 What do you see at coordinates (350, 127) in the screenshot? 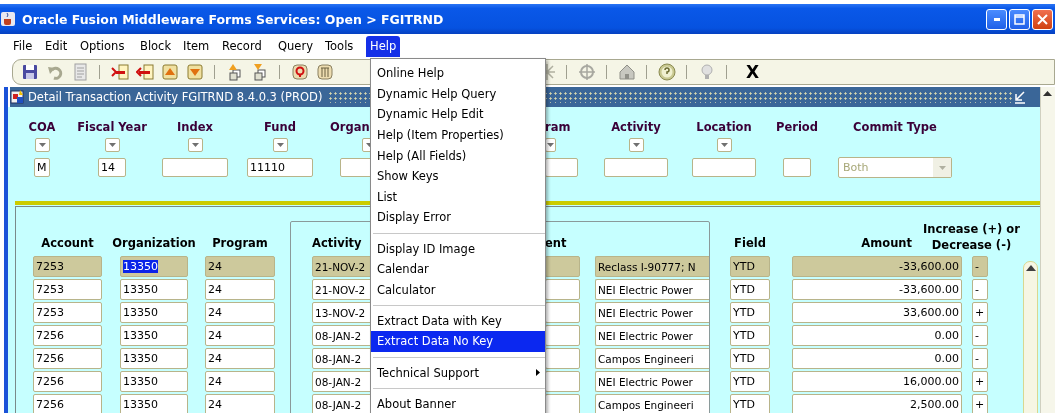
I see `field-label: Organ` at bounding box center [350, 127].